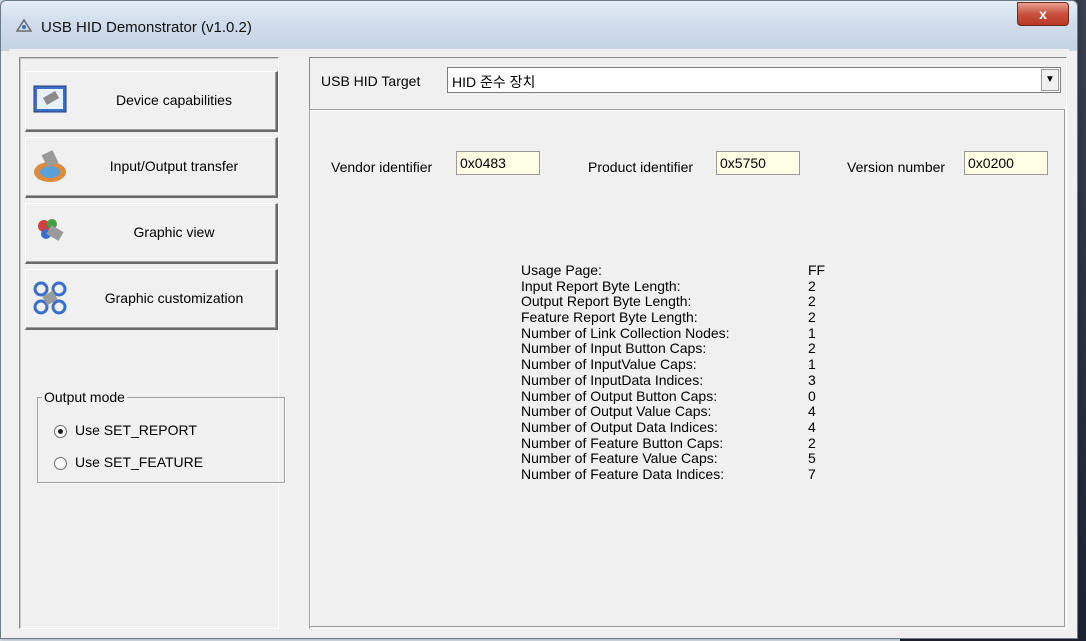  What do you see at coordinates (616, 411) in the screenshot?
I see `capability-name: Number of Output Value Caps:` at bounding box center [616, 411].